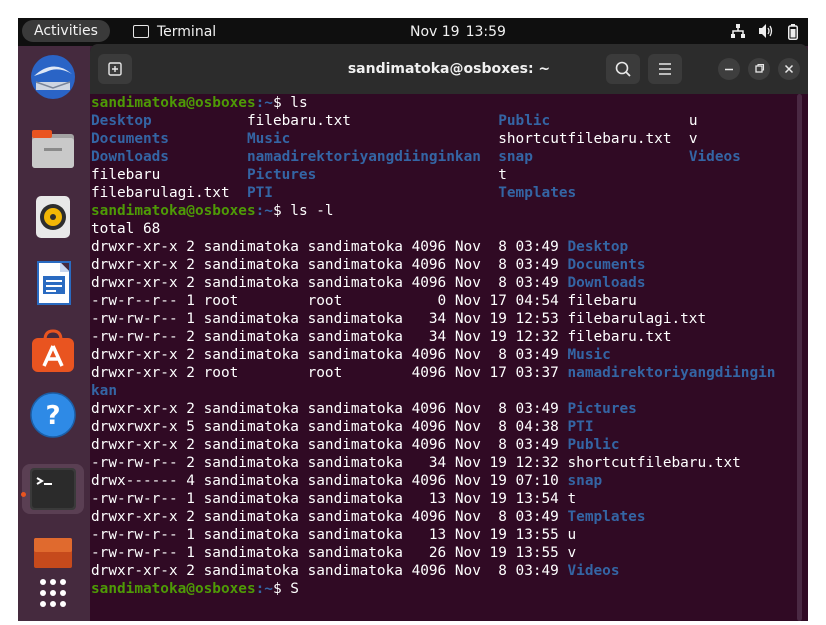  Describe the element at coordinates (290, 103) in the screenshot. I see `command-ls: $ ls` at that location.